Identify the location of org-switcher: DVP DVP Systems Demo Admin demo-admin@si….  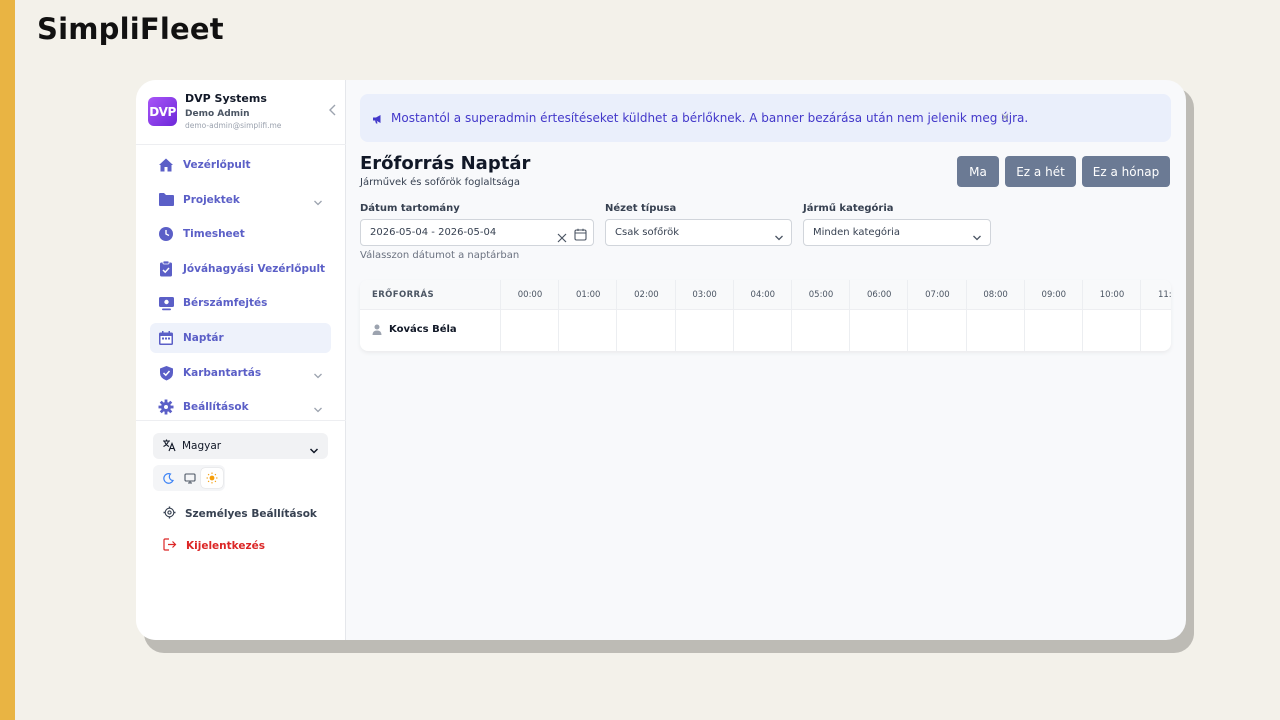
(242, 112).